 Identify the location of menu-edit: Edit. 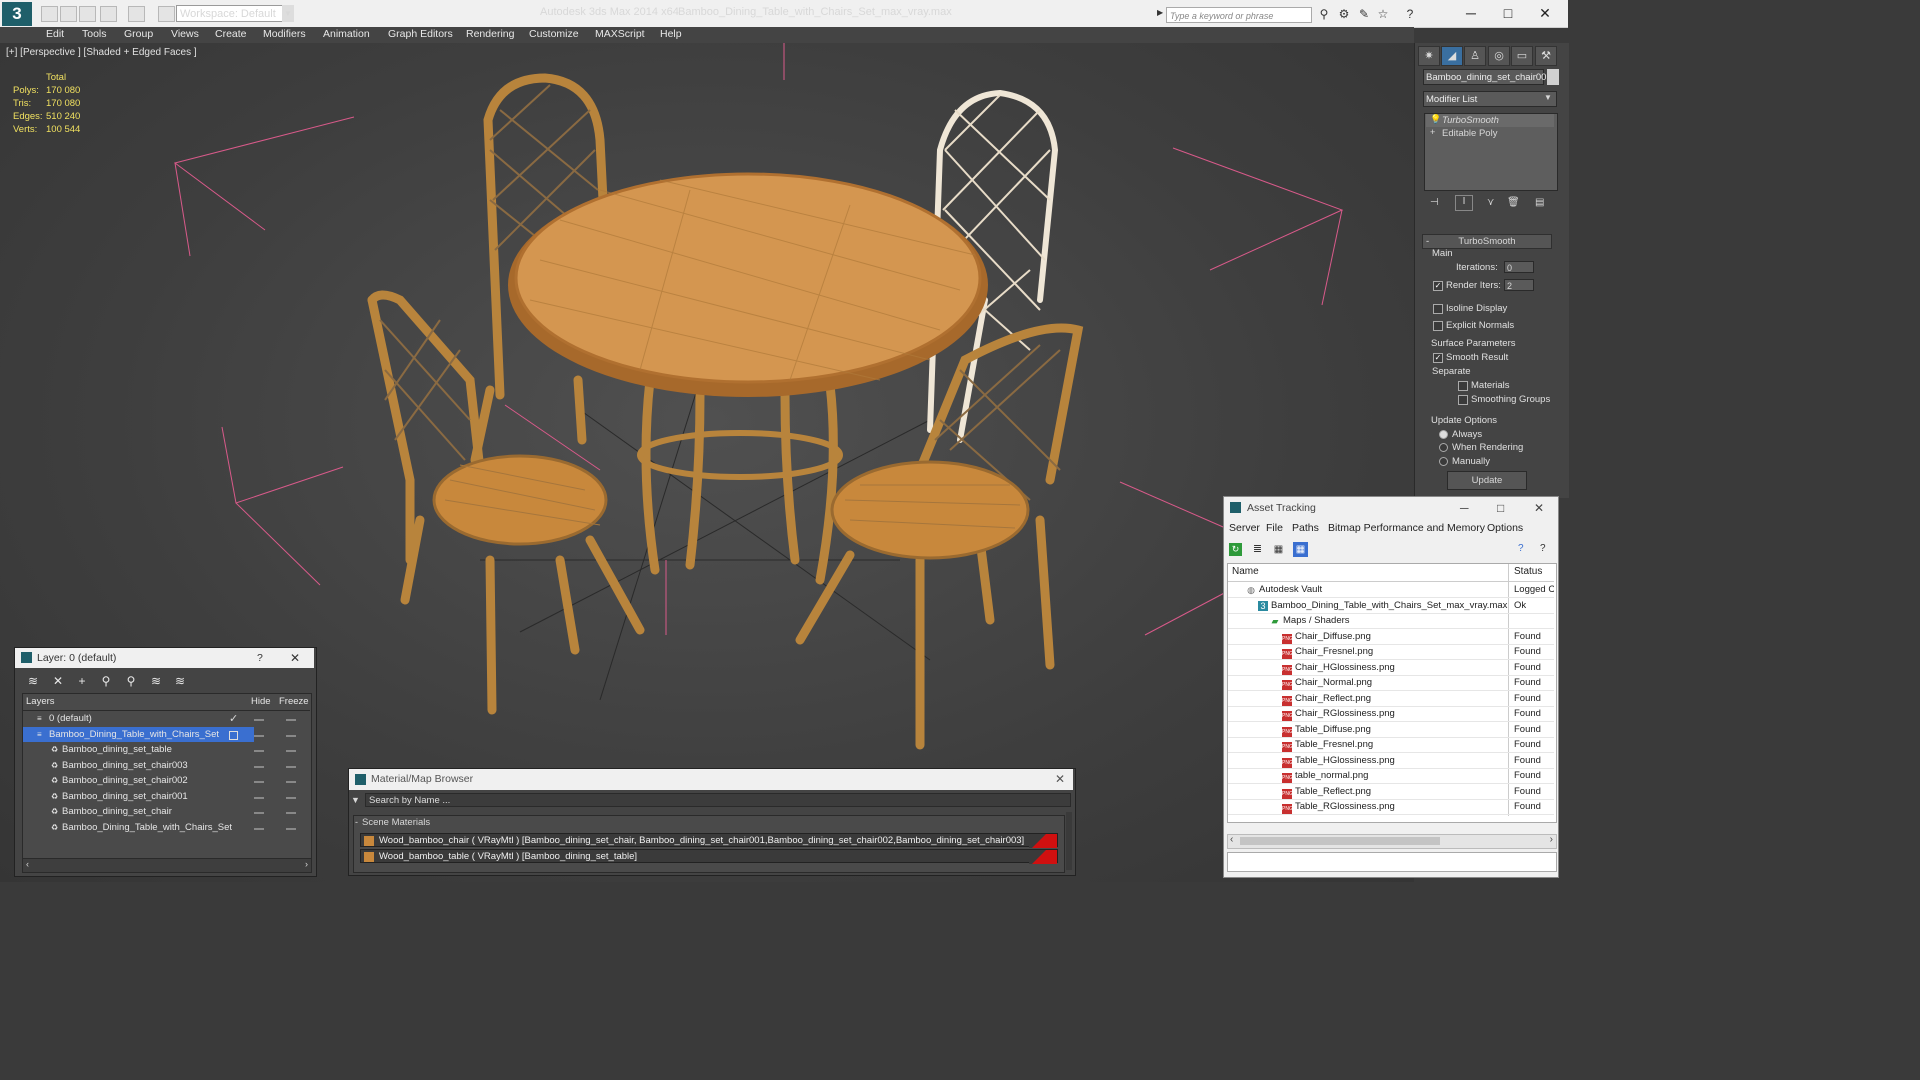
(55, 34).